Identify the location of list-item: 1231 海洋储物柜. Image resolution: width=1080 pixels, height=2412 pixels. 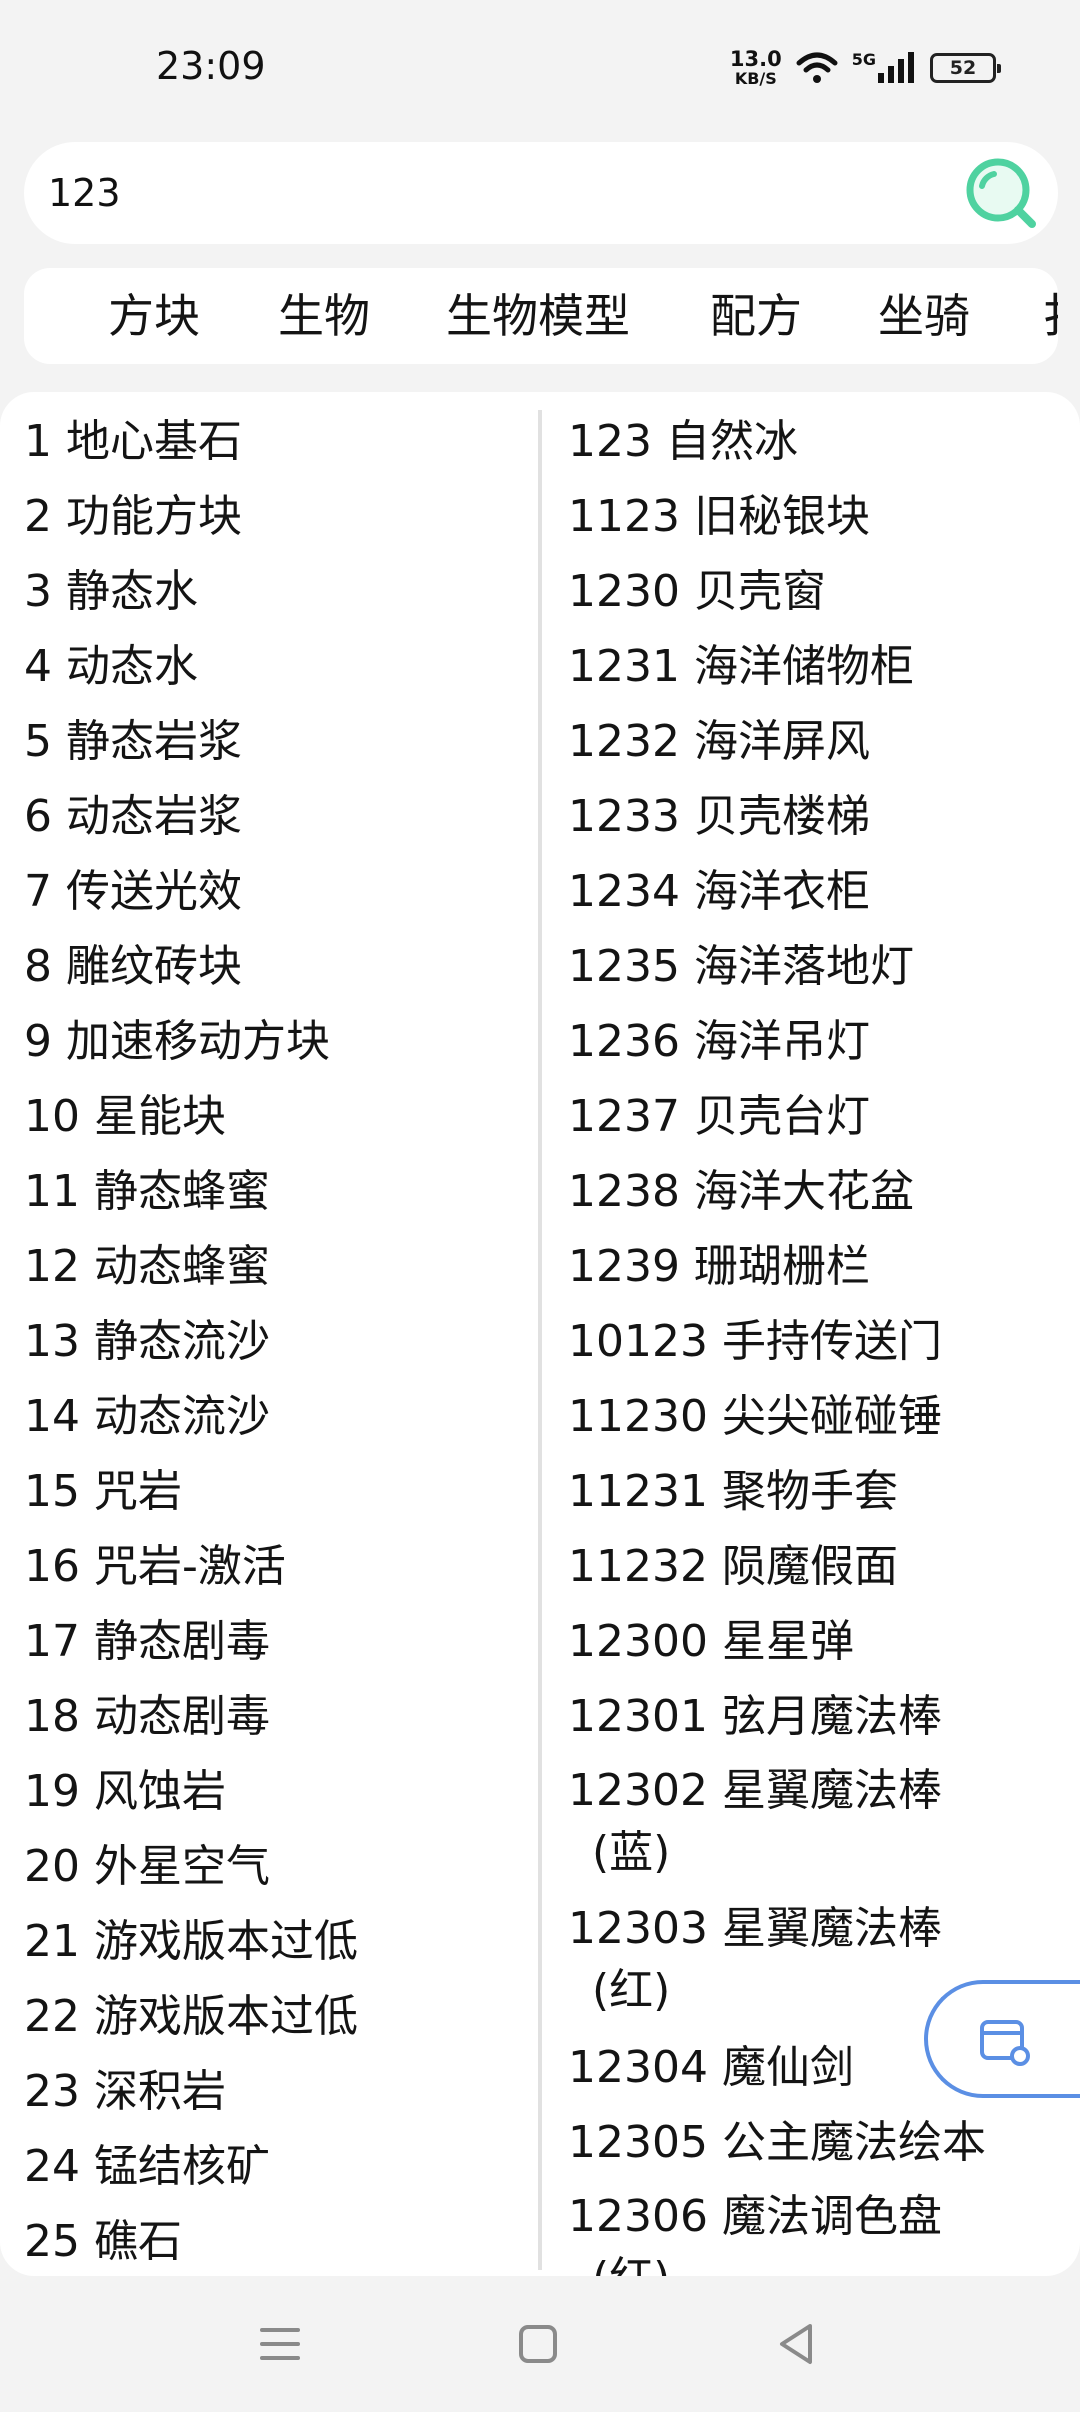
(818, 666).